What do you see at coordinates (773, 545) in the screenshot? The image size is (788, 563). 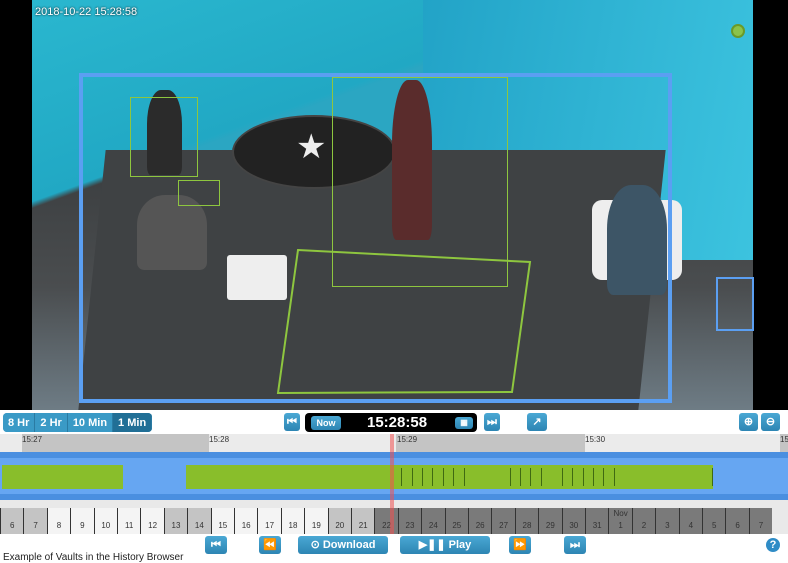 I see `help-icon: ?` at bounding box center [773, 545].